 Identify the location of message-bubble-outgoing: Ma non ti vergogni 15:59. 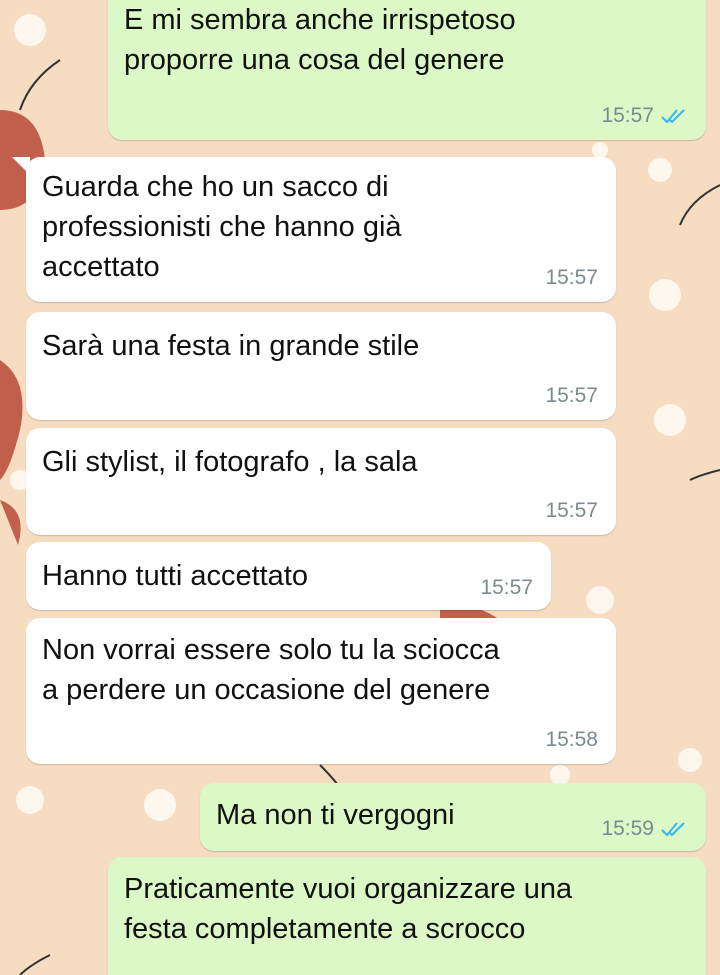
(453, 817).